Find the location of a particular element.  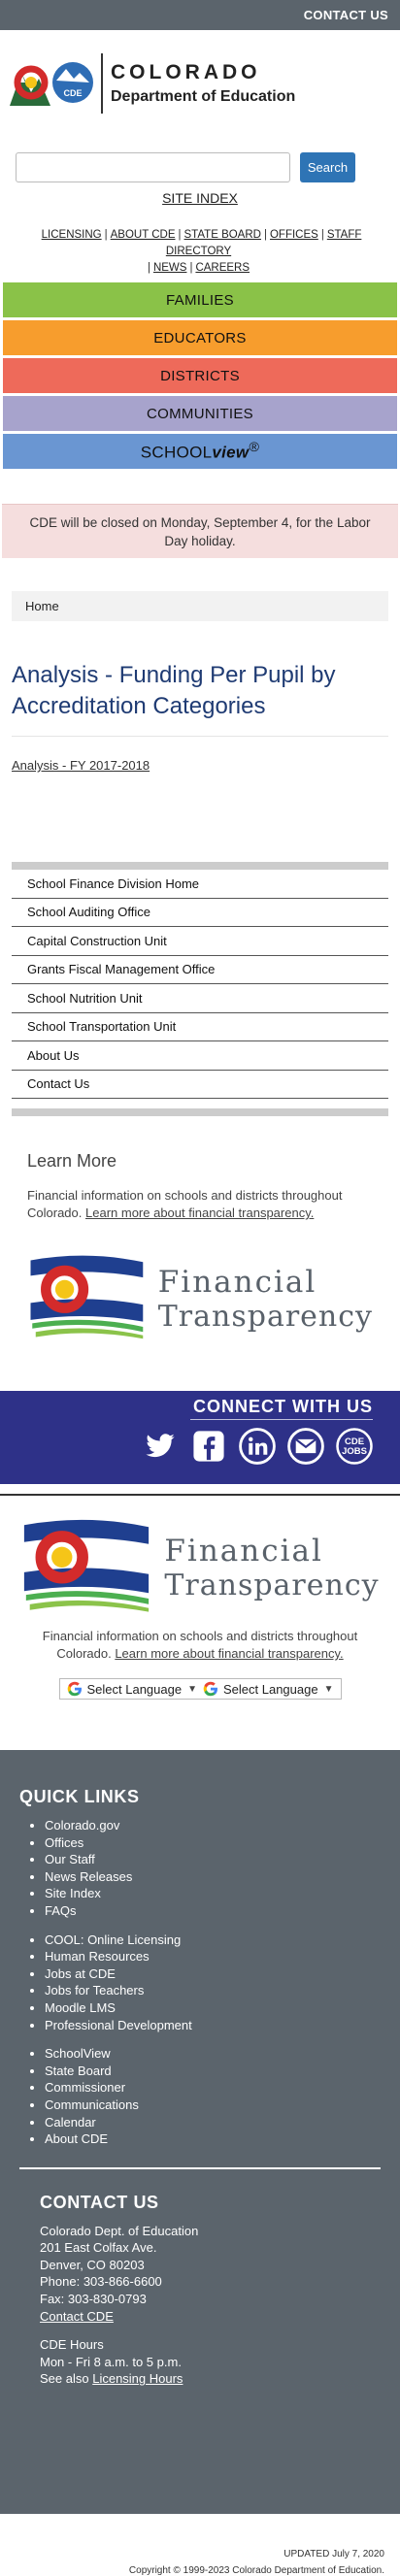

title-divider is located at coordinates (200, 736).